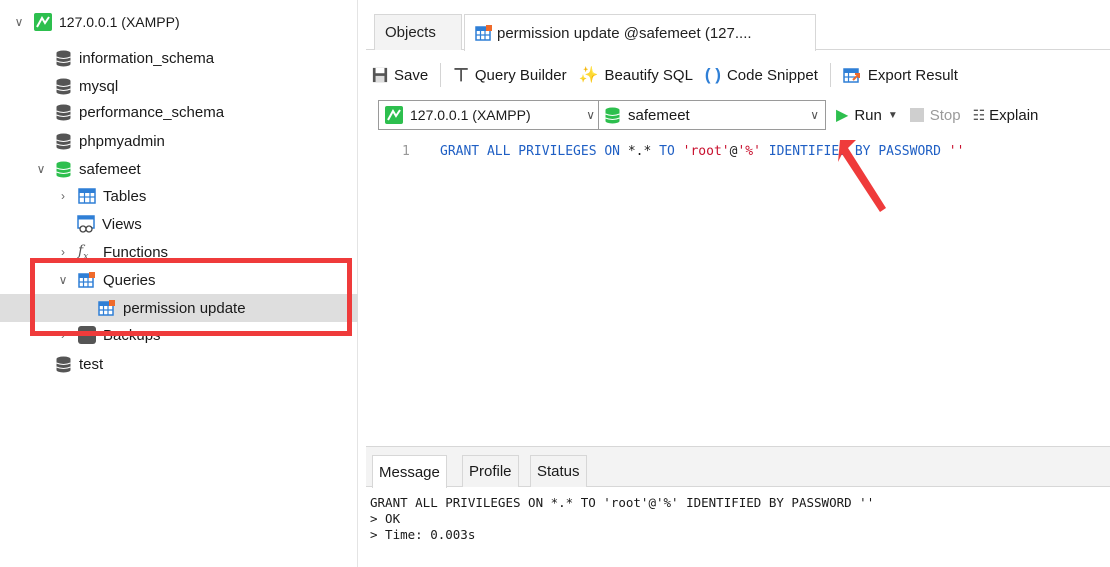  I want to click on run-button: ▶ Run ▼, so click(867, 115).